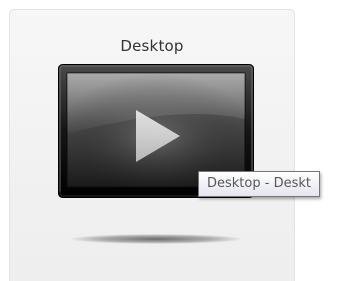  Describe the element at coordinates (156, 239) in the screenshot. I see `monitor-shadow` at that location.